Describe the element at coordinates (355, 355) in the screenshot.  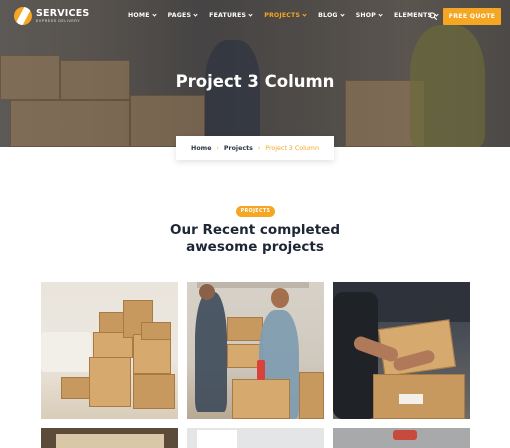
I see `courier-figure` at that location.